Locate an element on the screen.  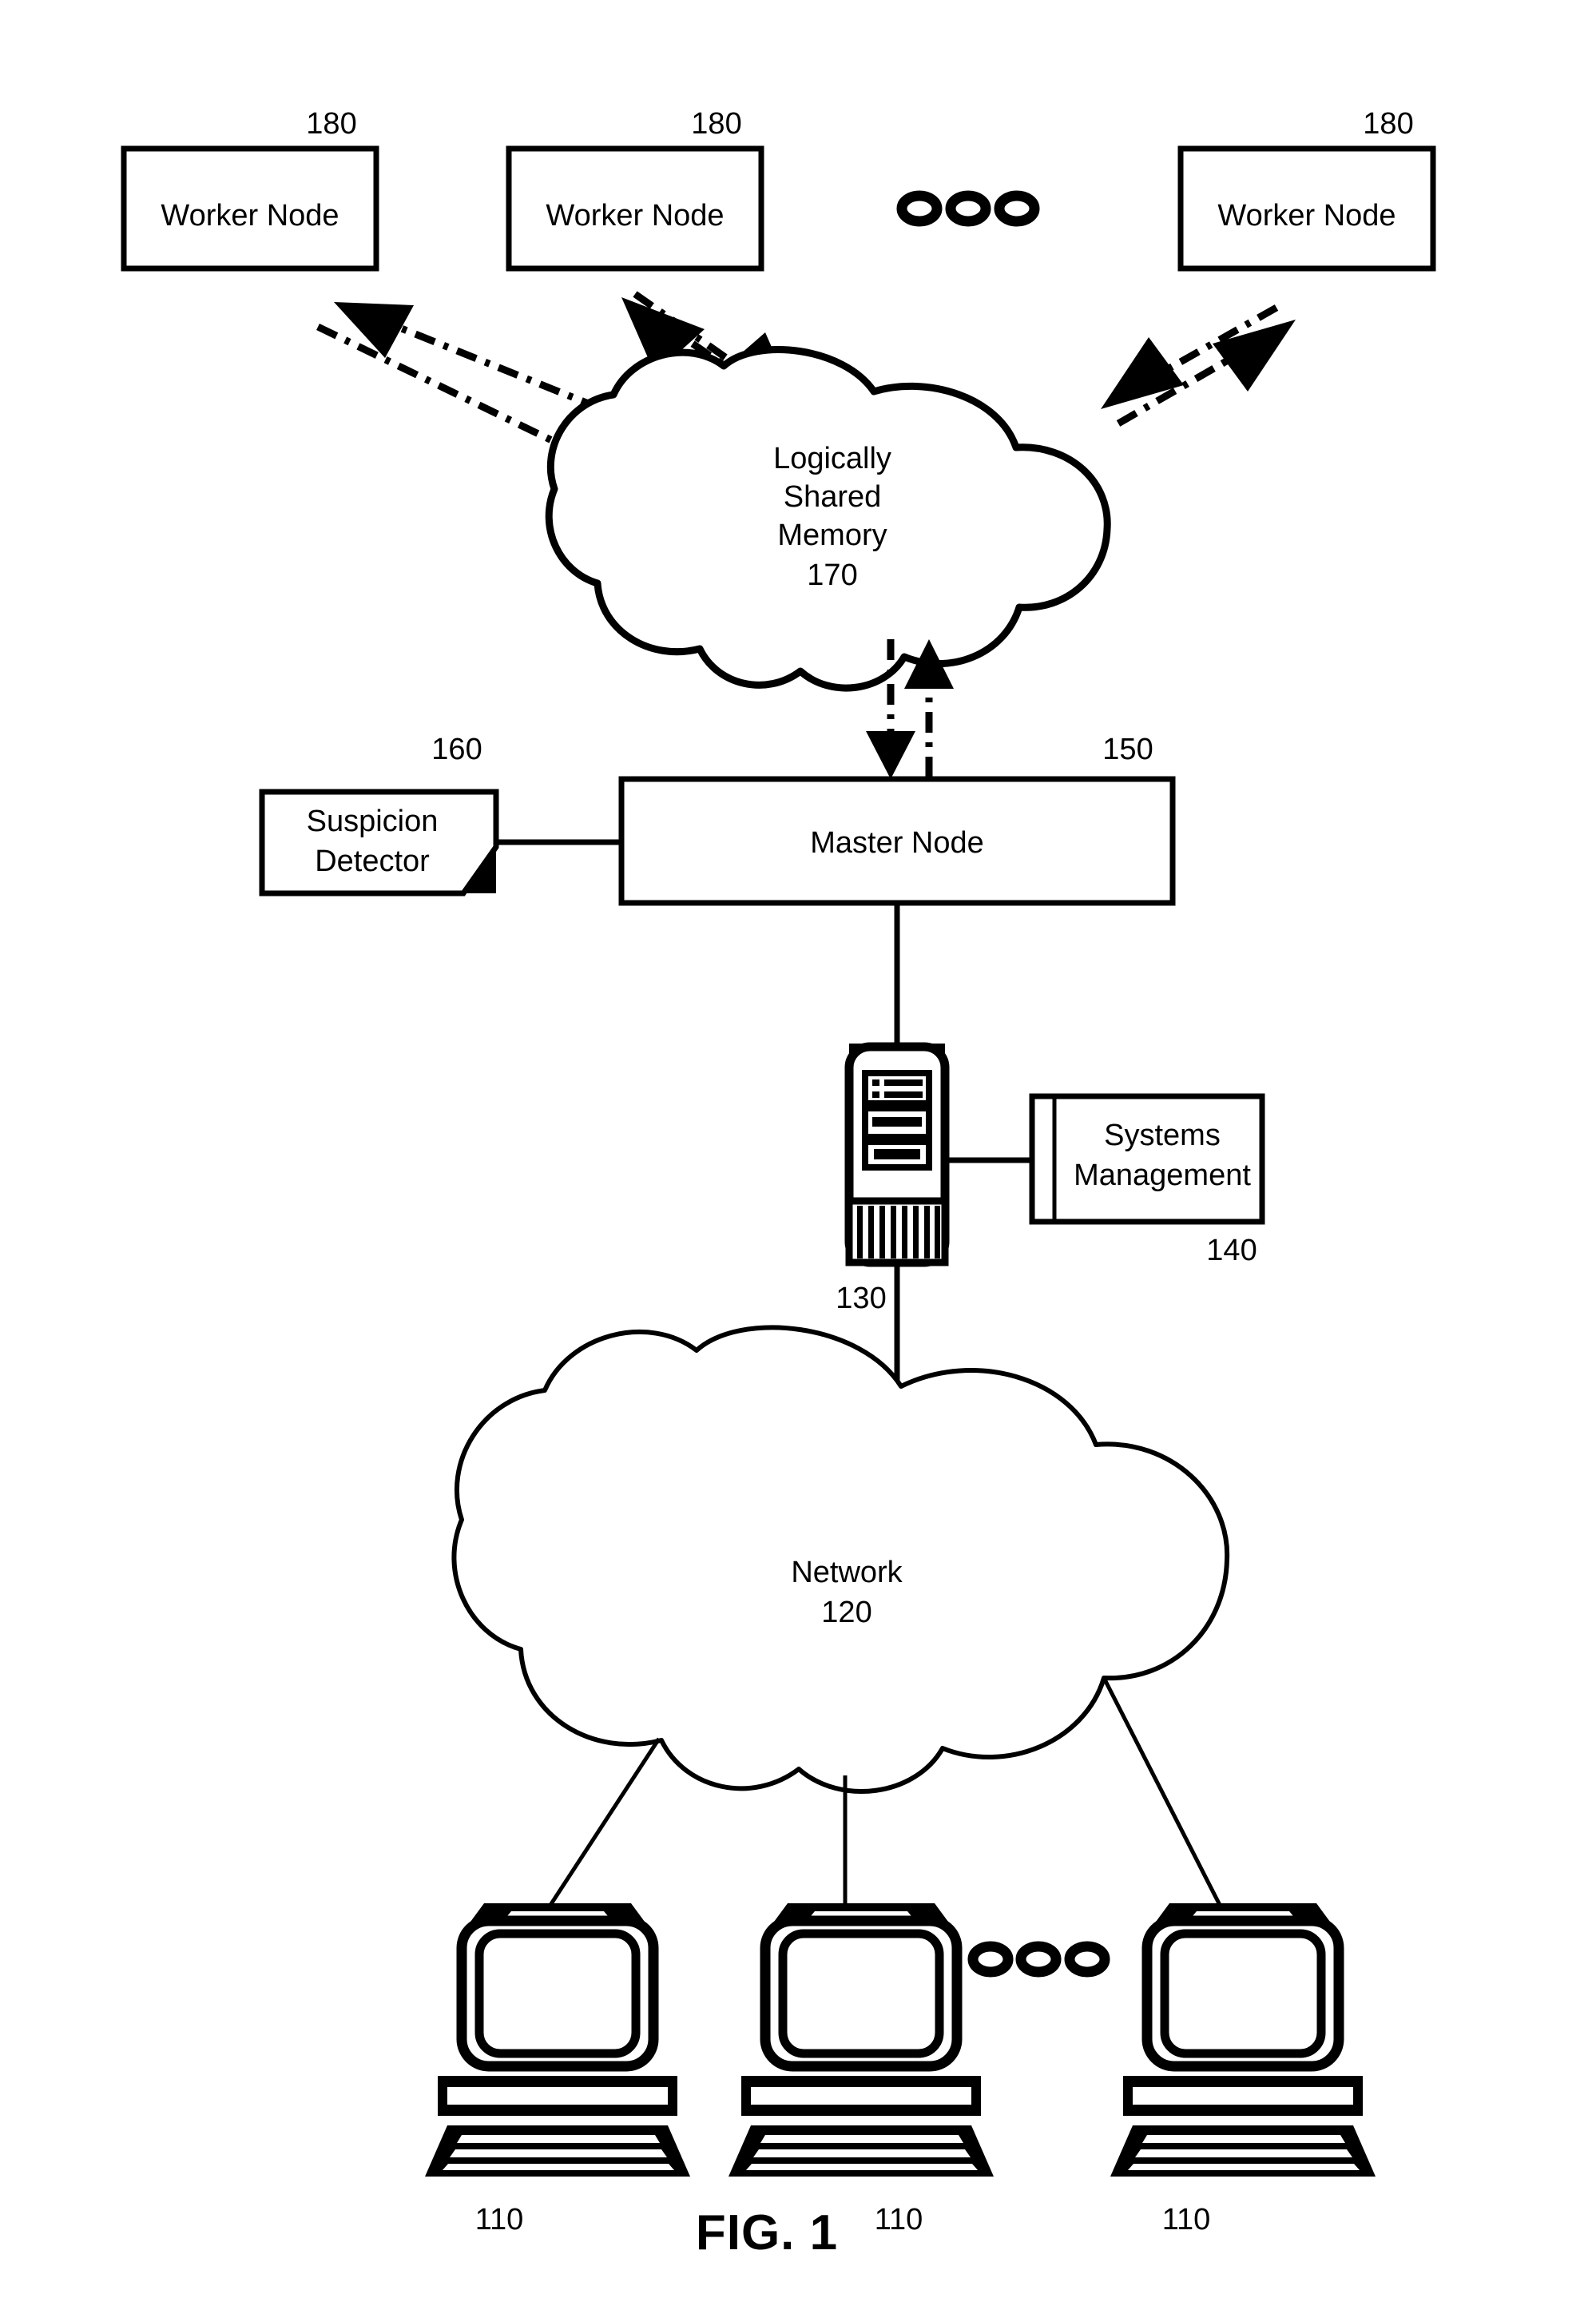
worker-node-1: Worker Node 180 is located at coordinates (250, 189).